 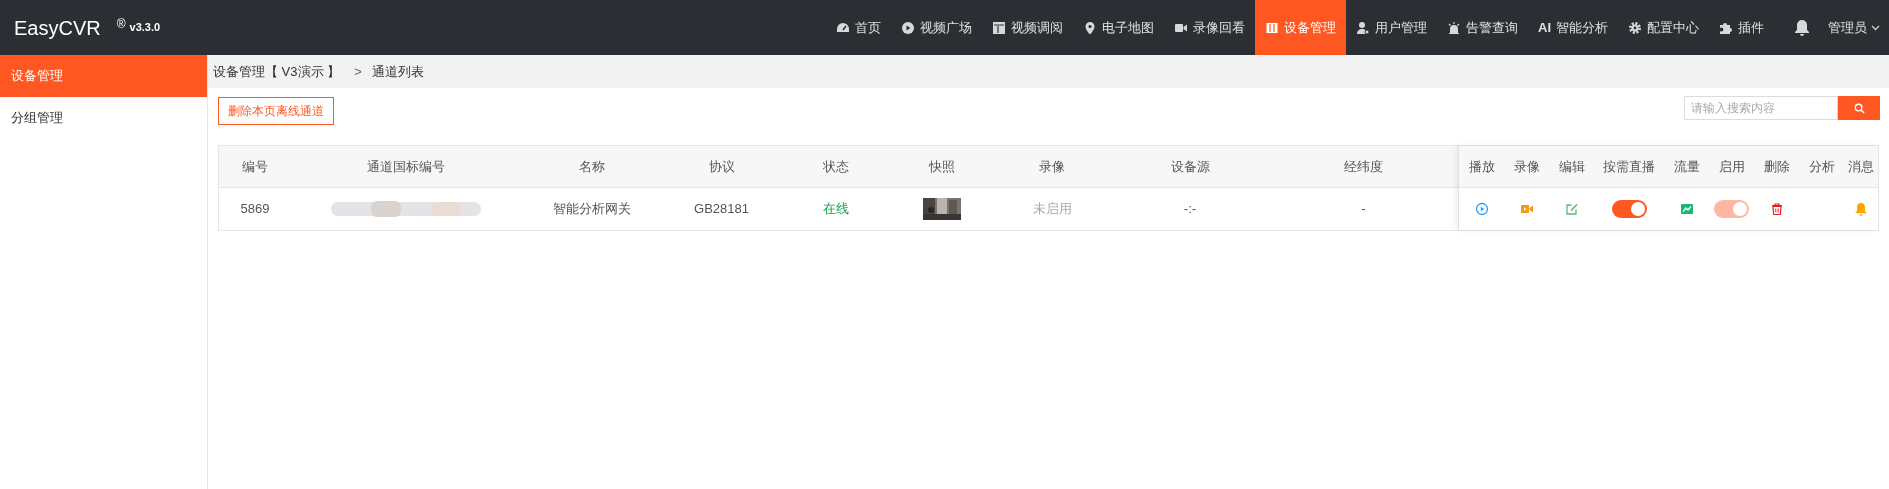 What do you see at coordinates (1363, 166) in the screenshot?
I see `column-header: 经纬度` at bounding box center [1363, 166].